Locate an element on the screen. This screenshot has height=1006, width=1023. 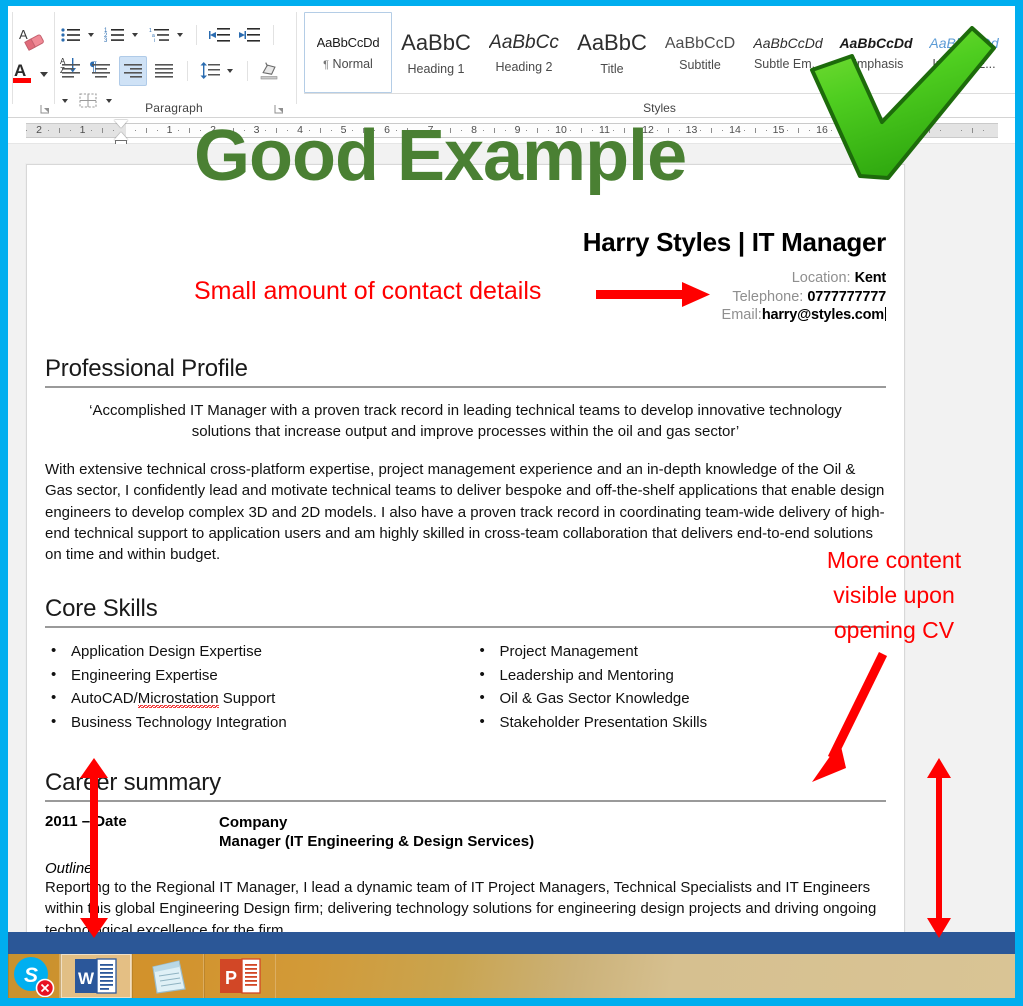
taskbar-item-notepad is located at coordinates (168, 976).